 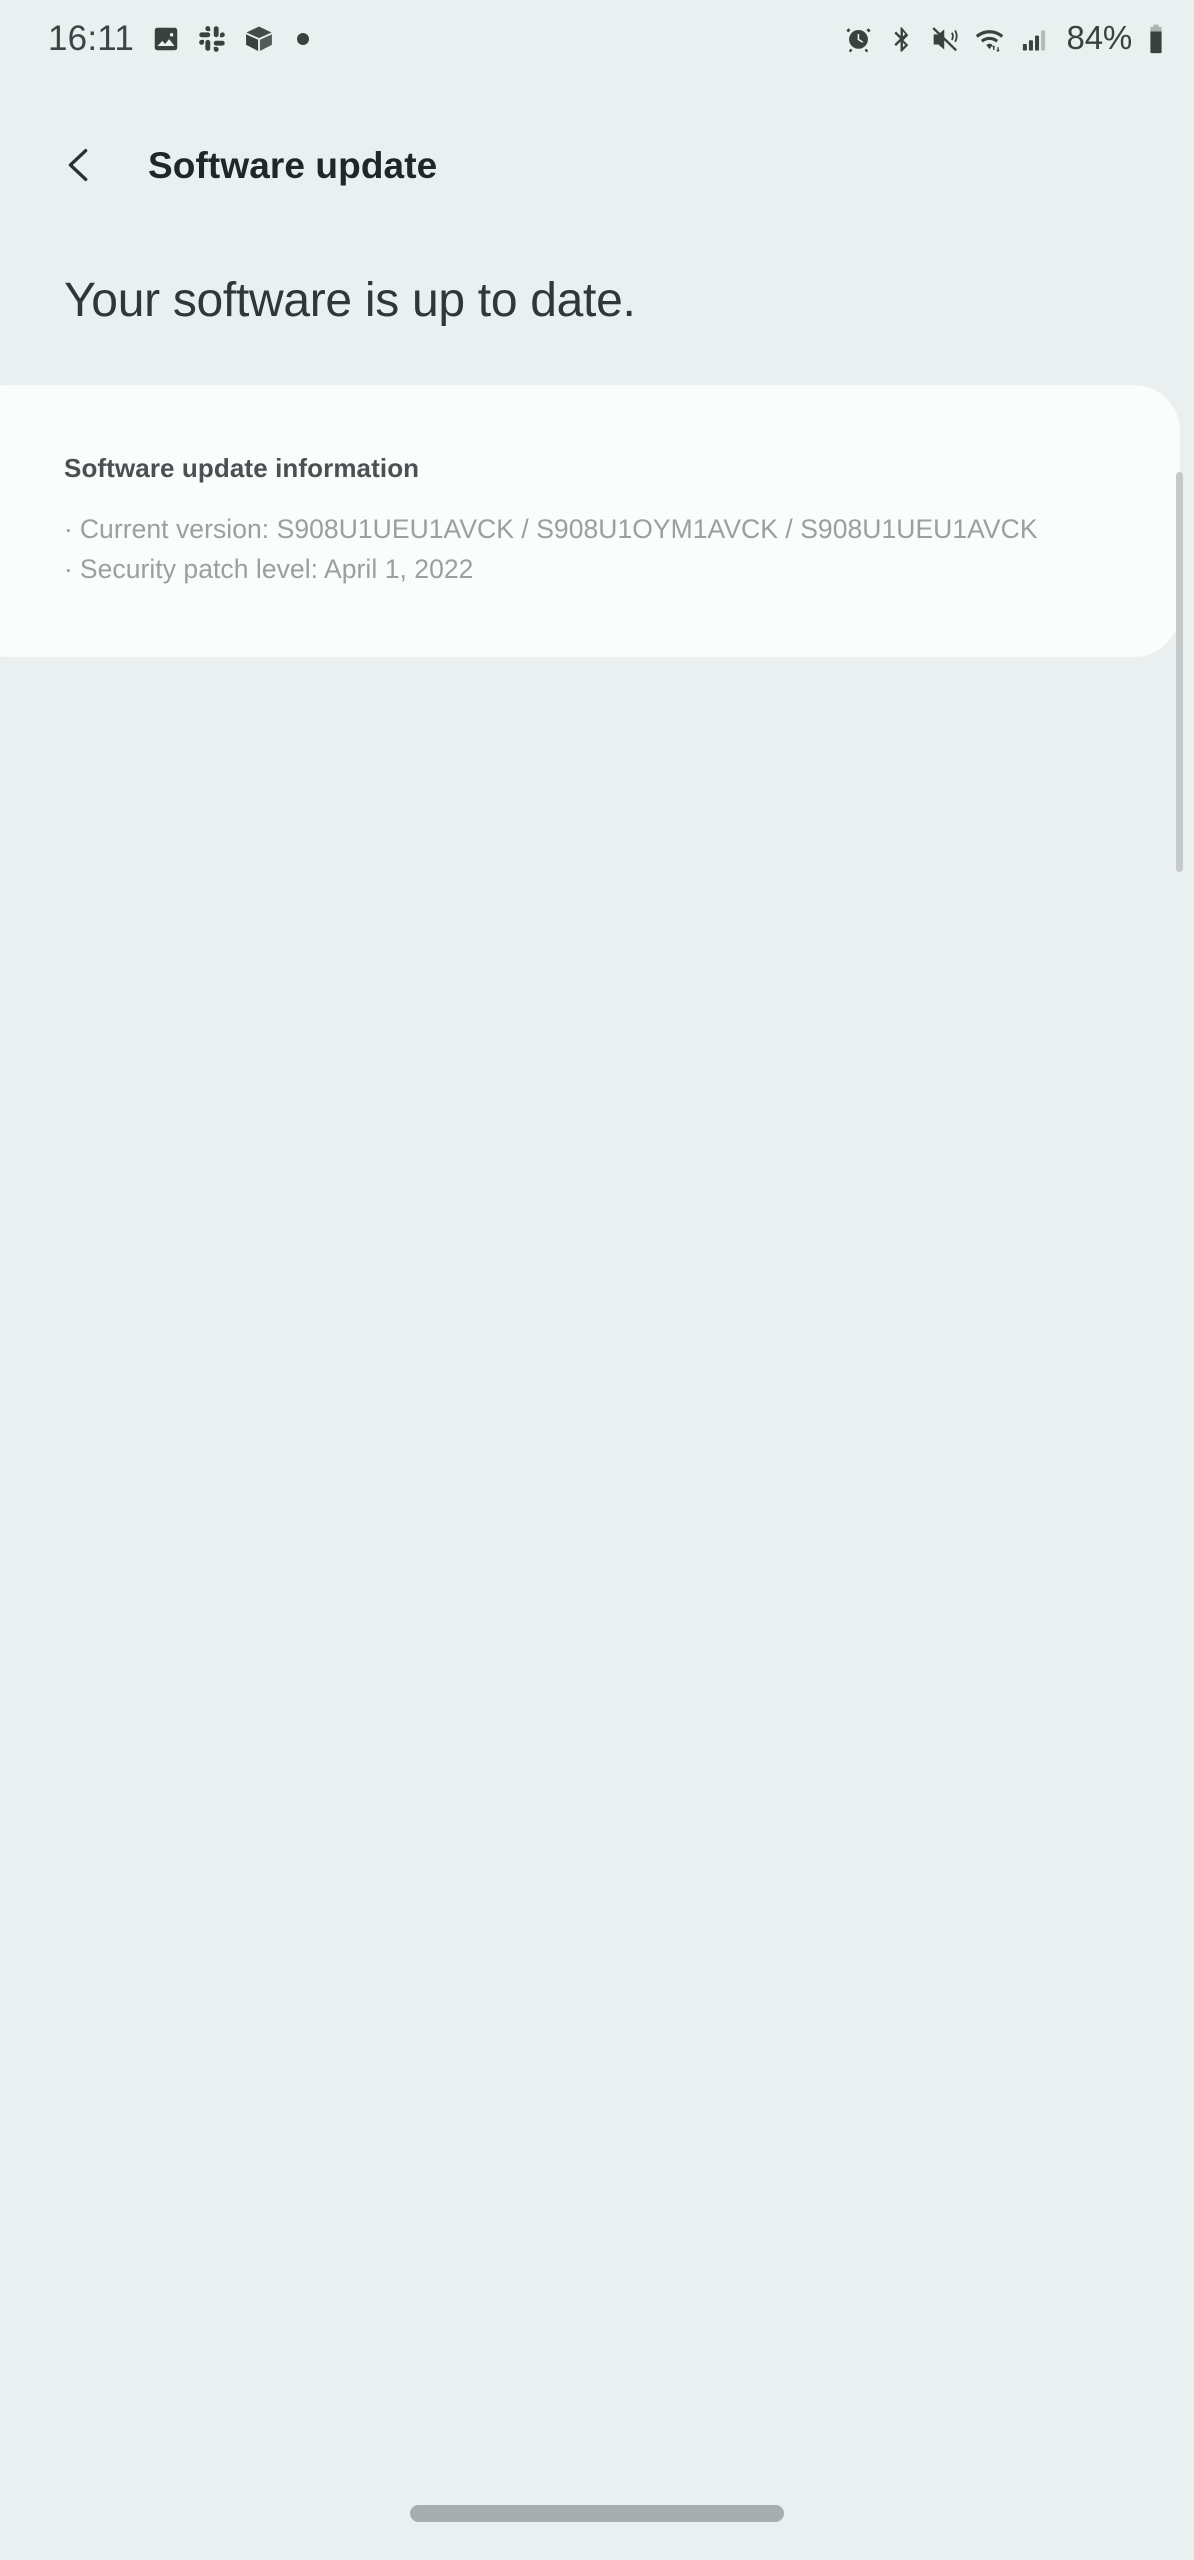 I want to click on status-clock: 16:11, so click(x=91, y=38).